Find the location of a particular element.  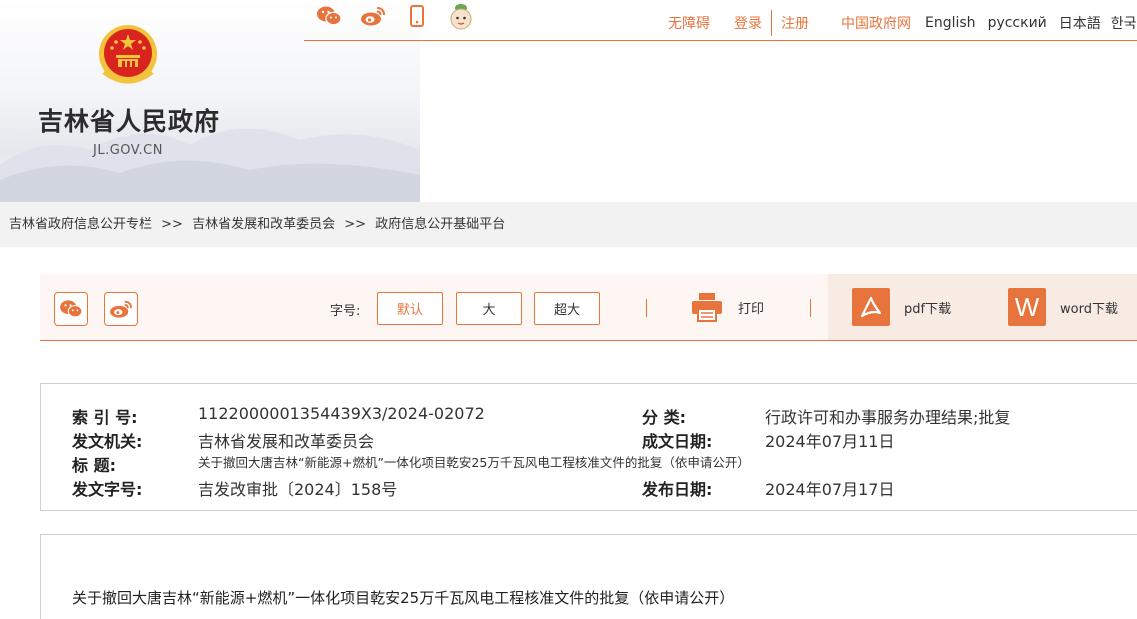

title-label: 标 题: is located at coordinates (94, 465).